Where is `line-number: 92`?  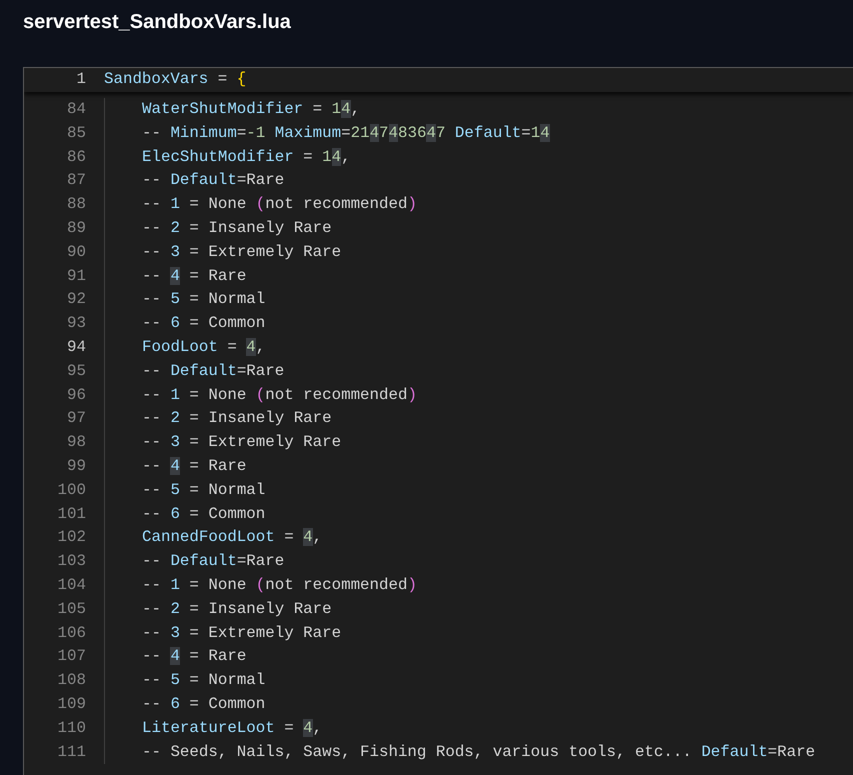 line-number: 92 is located at coordinates (76, 299).